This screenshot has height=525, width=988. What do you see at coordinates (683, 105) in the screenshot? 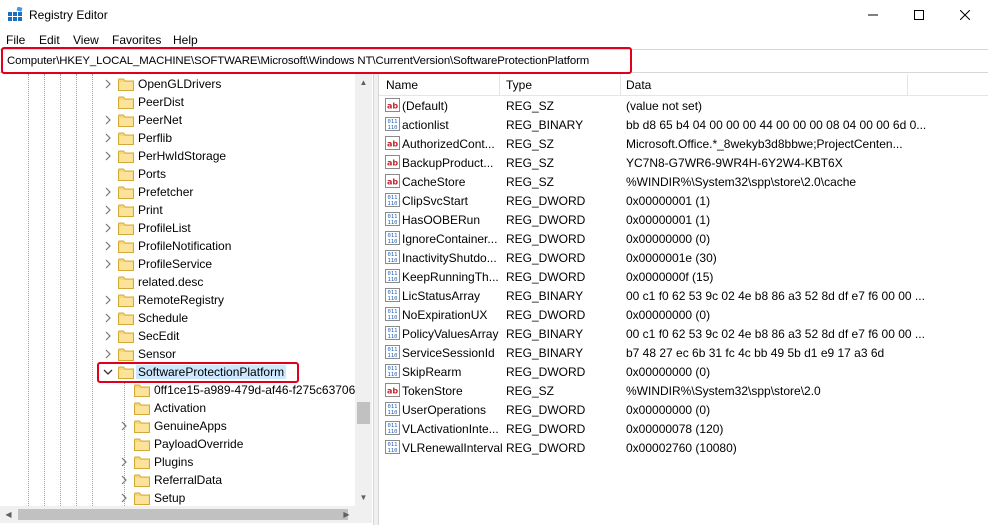
I see `list-item: ab (Default) REG_SZ (value not set)` at bounding box center [683, 105].